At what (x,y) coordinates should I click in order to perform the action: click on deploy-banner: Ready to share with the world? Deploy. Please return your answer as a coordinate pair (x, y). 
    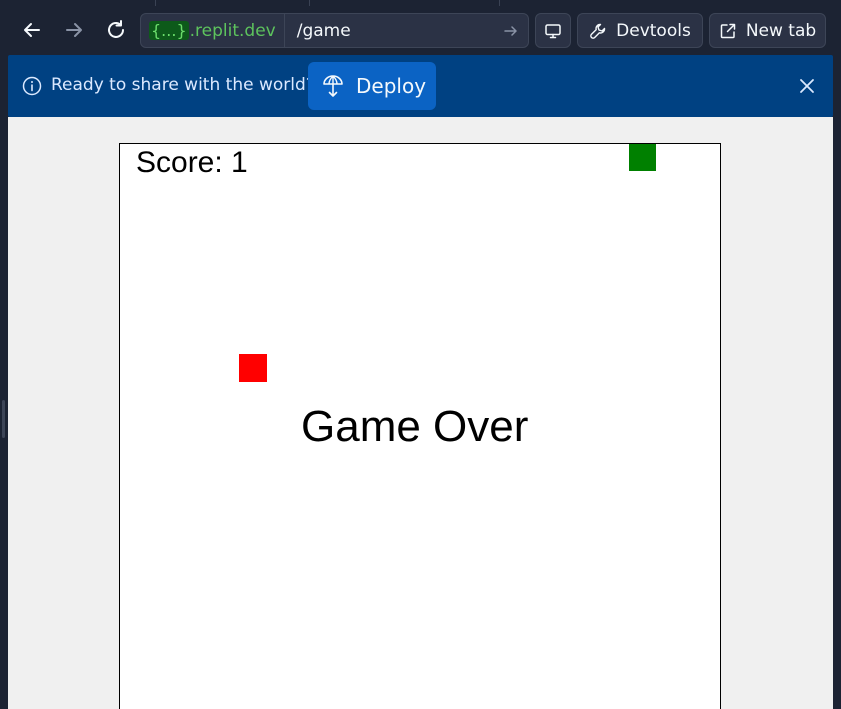
    Looking at the image, I should click on (420, 86).